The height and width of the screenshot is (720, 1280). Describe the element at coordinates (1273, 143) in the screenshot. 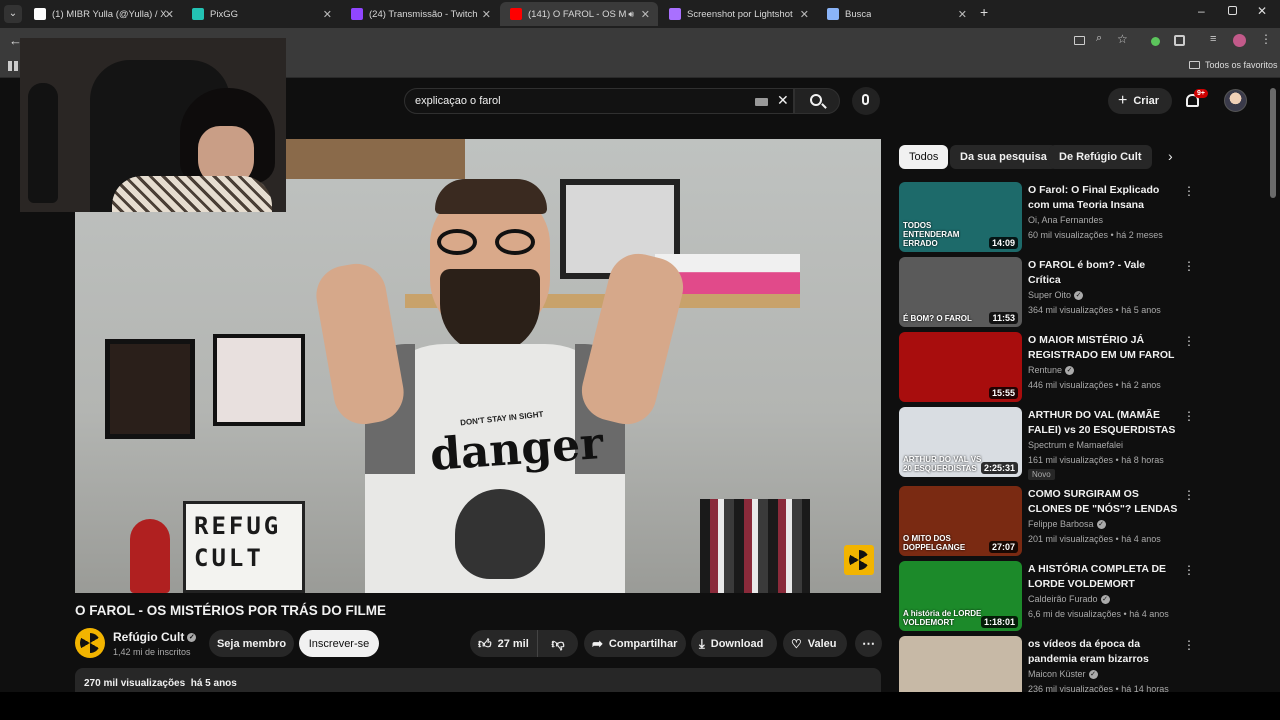

I see `page-scrollbar` at that location.